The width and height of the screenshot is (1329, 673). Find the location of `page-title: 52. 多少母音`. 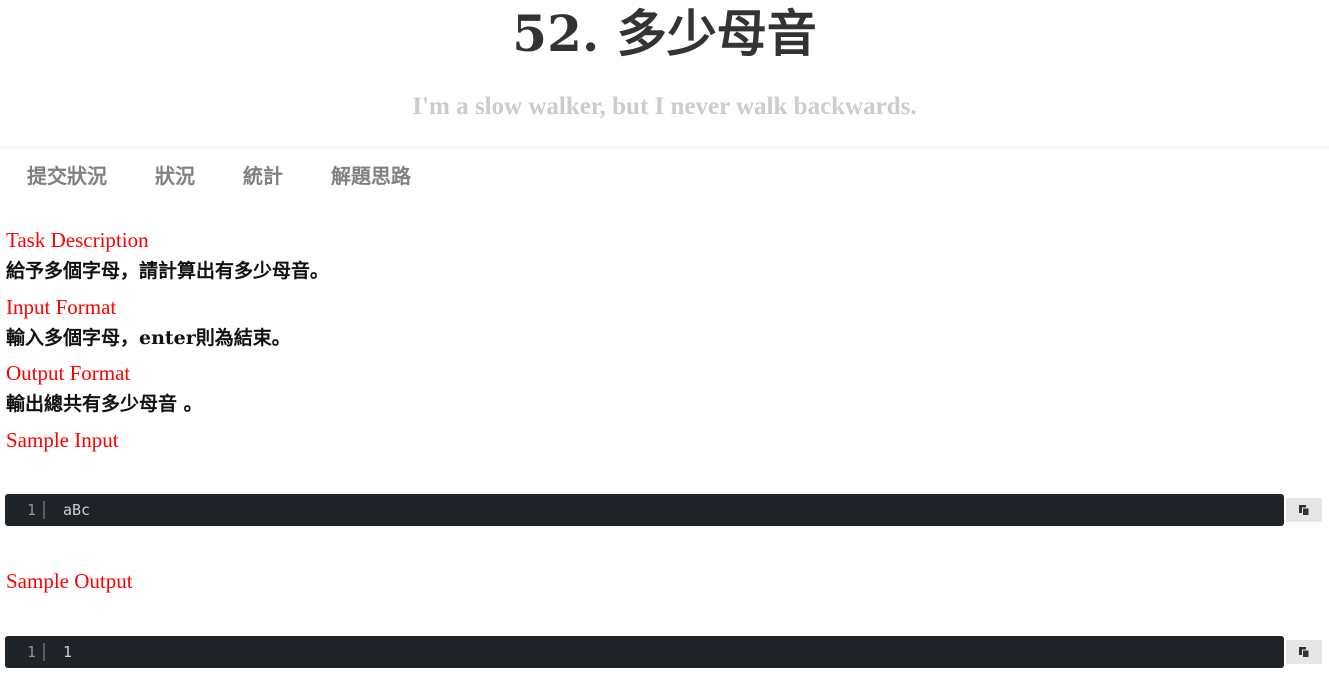

page-title: 52. 多少母音 is located at coordinates (664, 33).